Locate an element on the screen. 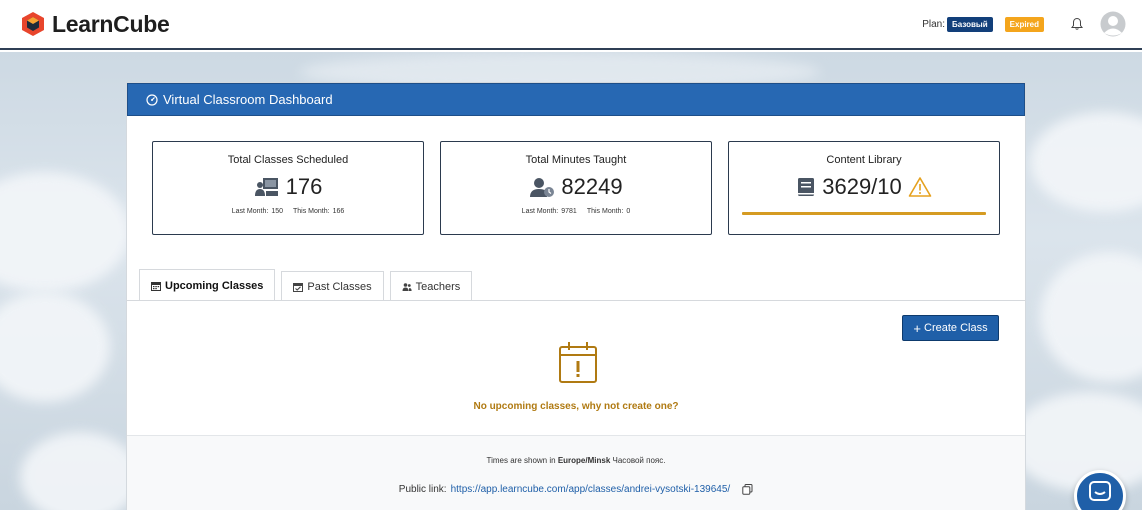 This screenshot has width=1142, height=510. book-icon is located at coordinates (806, 187).